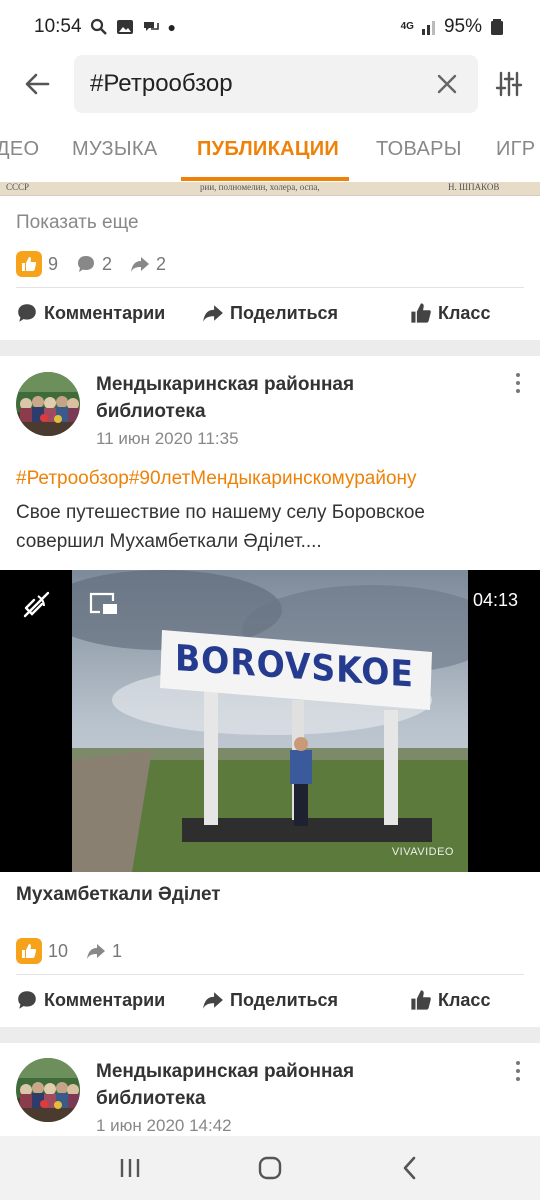 Image resolution: width=540 pixels, height=1200 pixels. Describe the element at coordinates (474, 187) in the screenshot. I see `clipping-text-right: Н. ШПАКОВ` at that location.